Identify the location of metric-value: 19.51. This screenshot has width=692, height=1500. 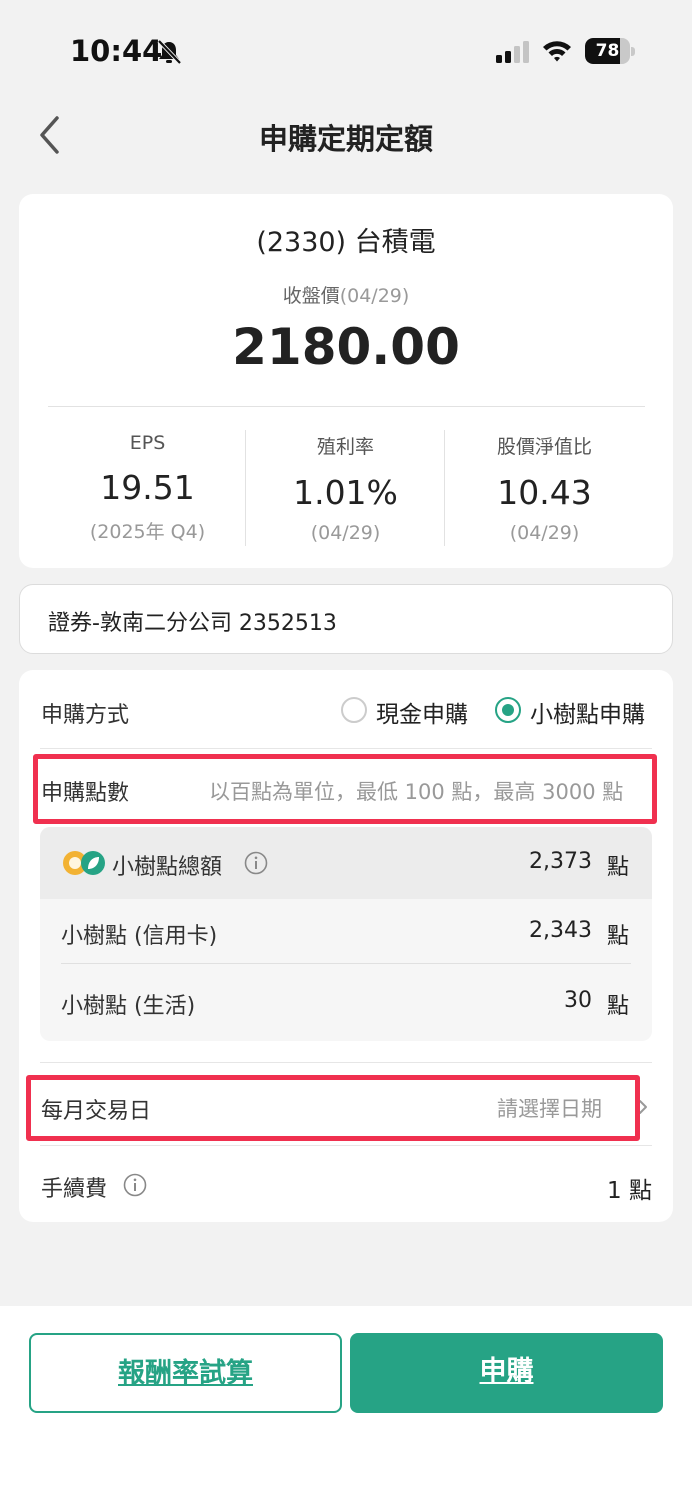
(147, 487).